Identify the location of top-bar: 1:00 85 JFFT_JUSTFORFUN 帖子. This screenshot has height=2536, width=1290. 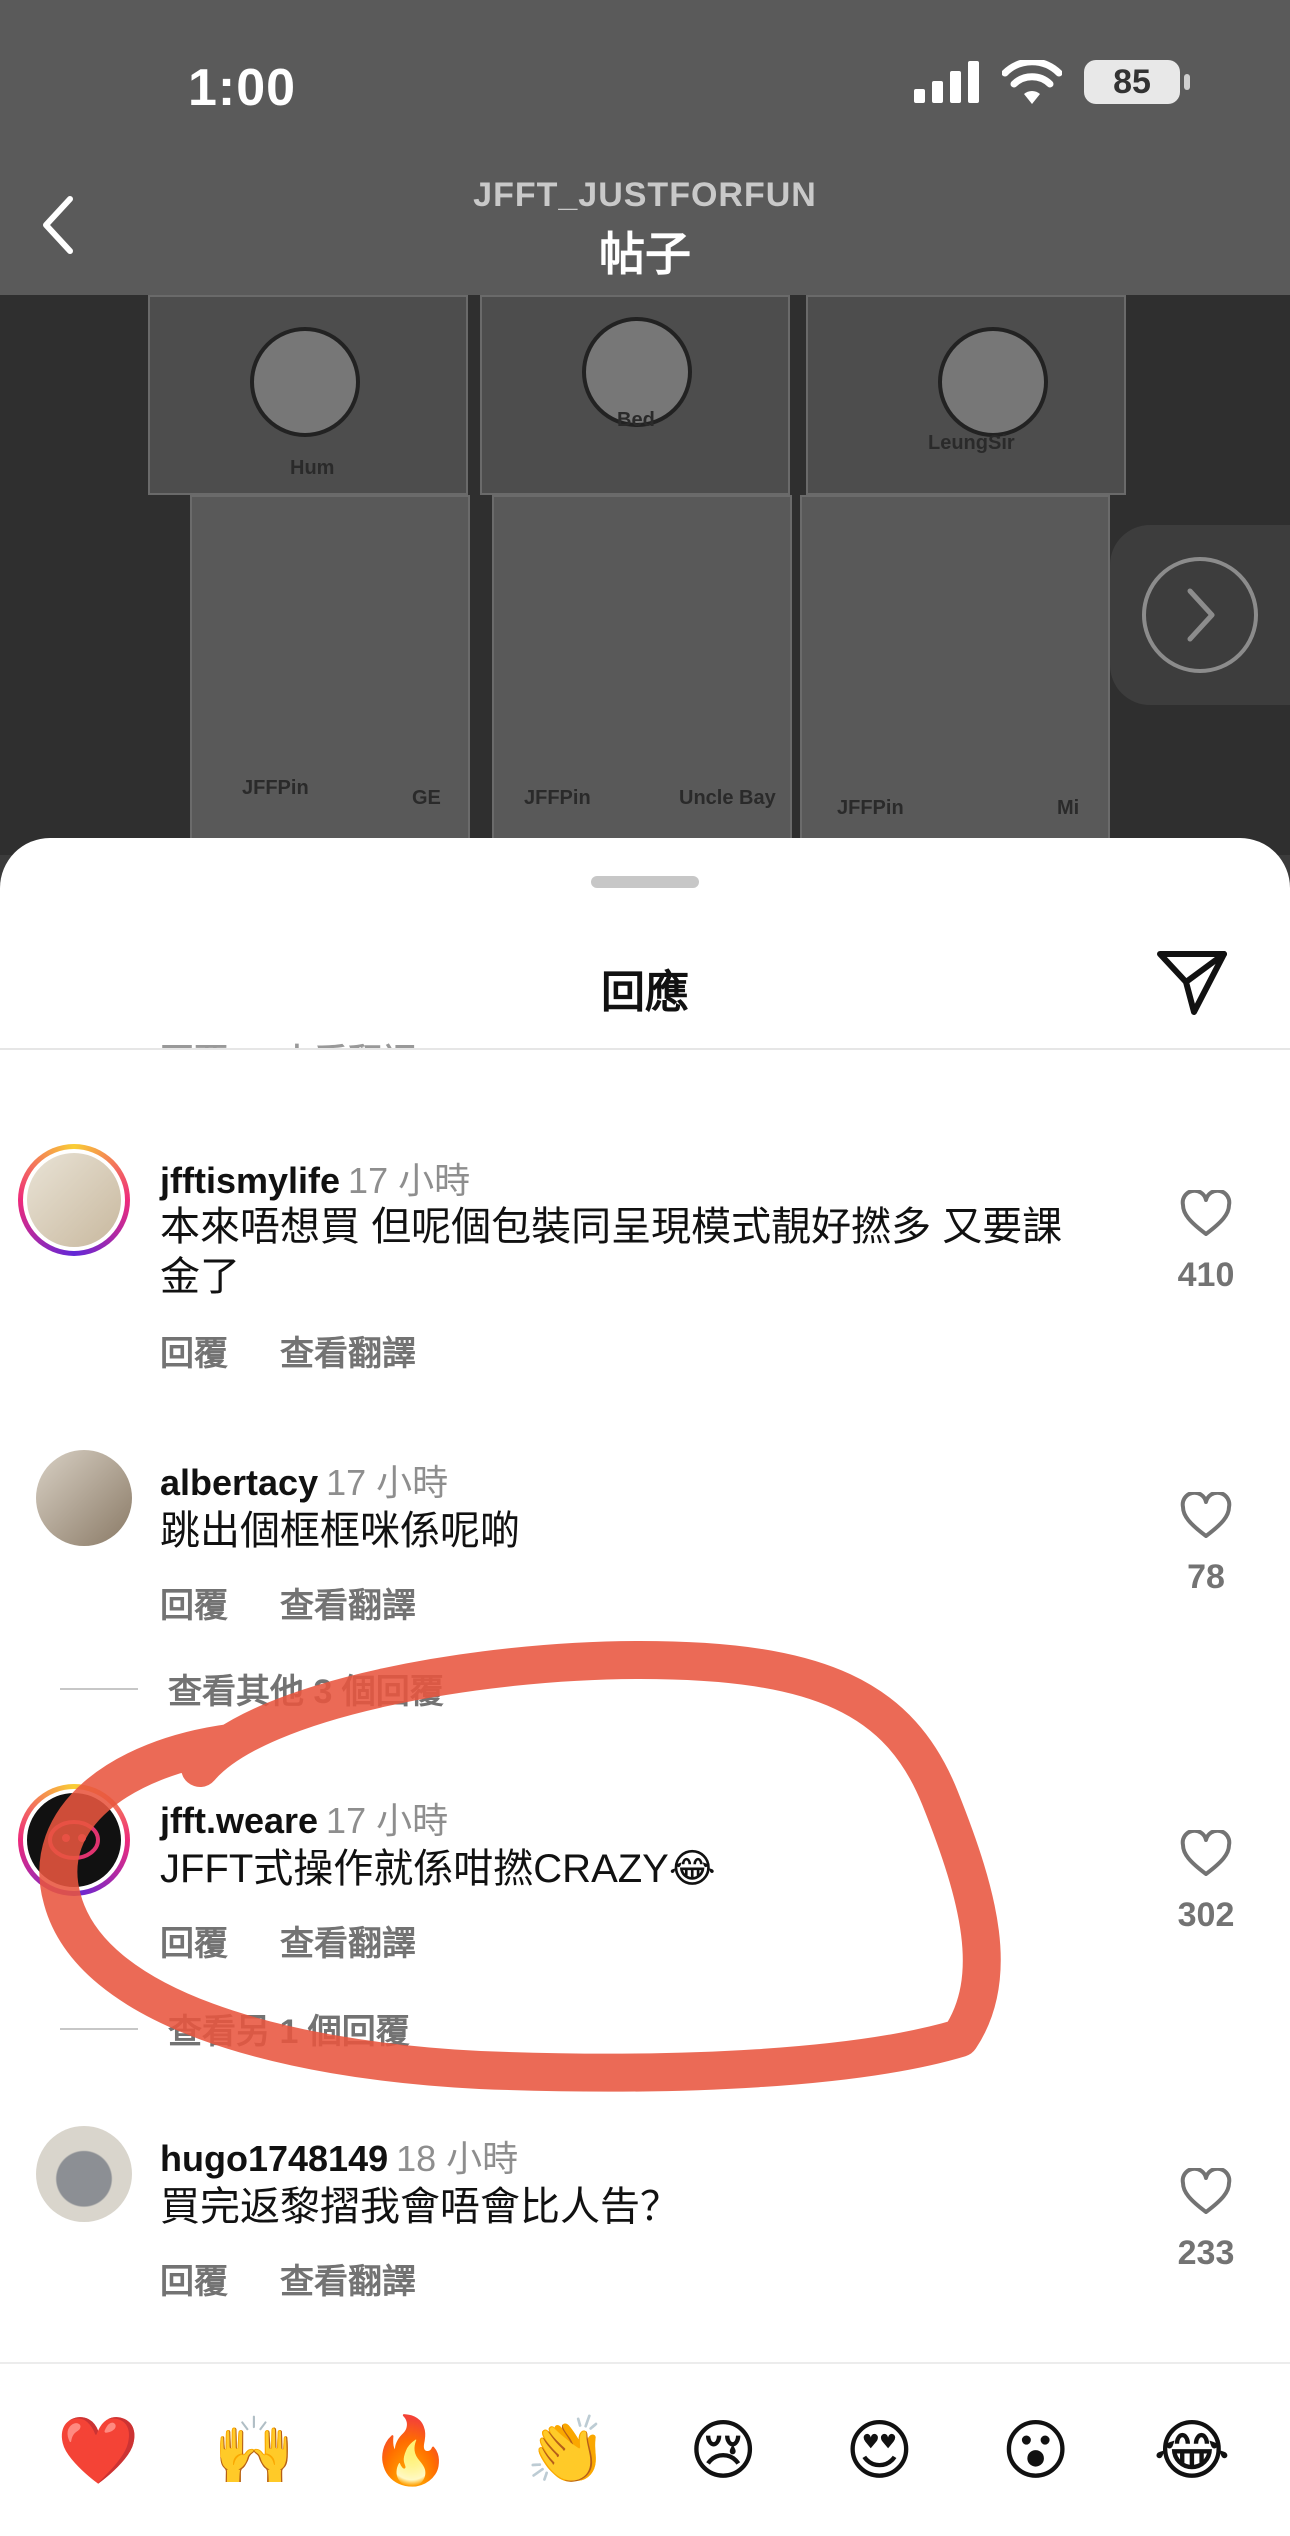
(645, 147).